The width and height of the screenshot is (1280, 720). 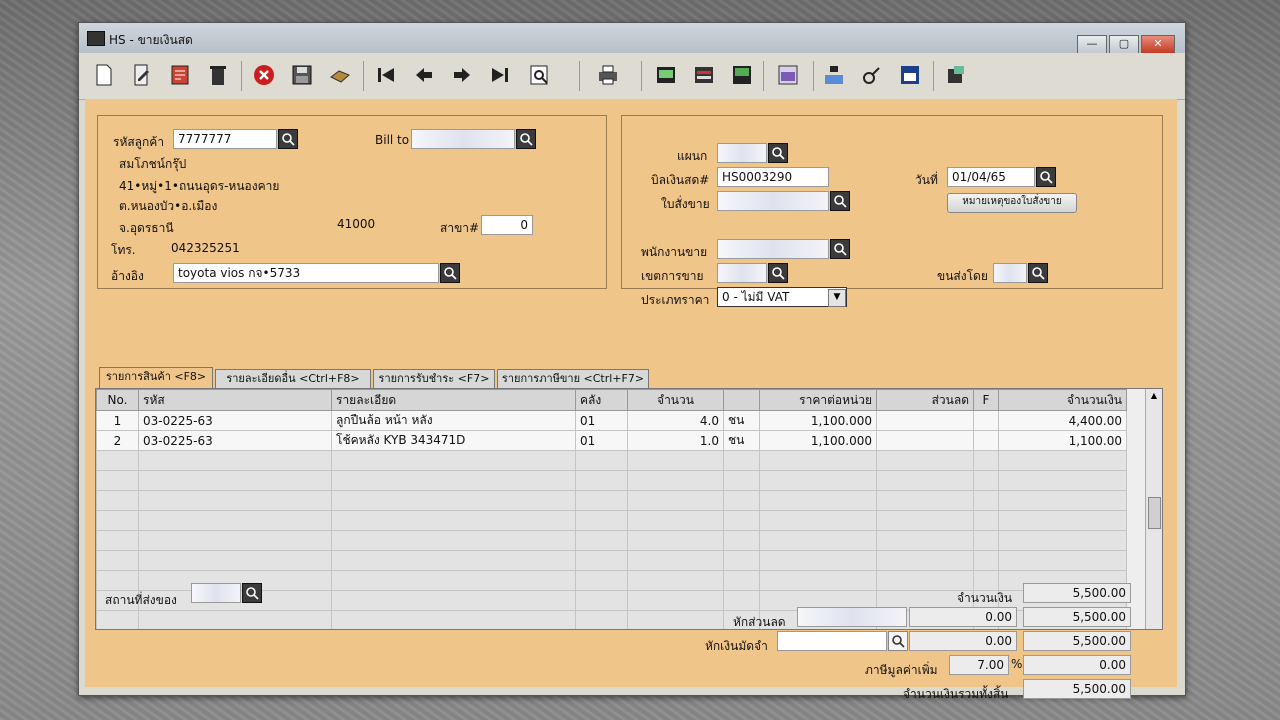 I want to click on minimize-button: —, so click(x=1092, y=44).